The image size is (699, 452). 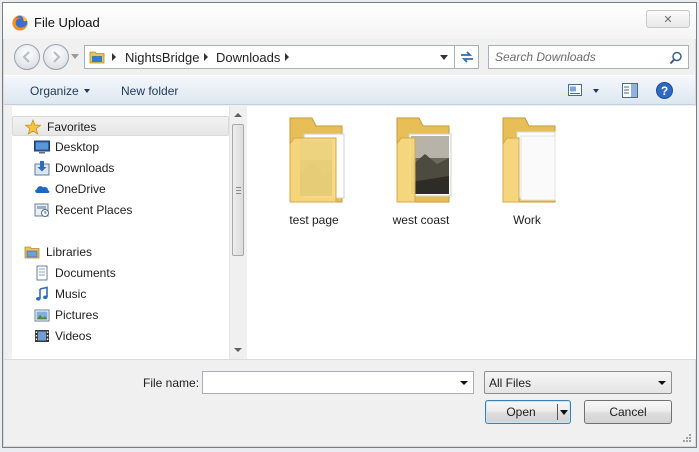 What do you see at coordinates (32, 252) in the screenshot?
I see `libraries-icon` at bounding box center [32, 252].